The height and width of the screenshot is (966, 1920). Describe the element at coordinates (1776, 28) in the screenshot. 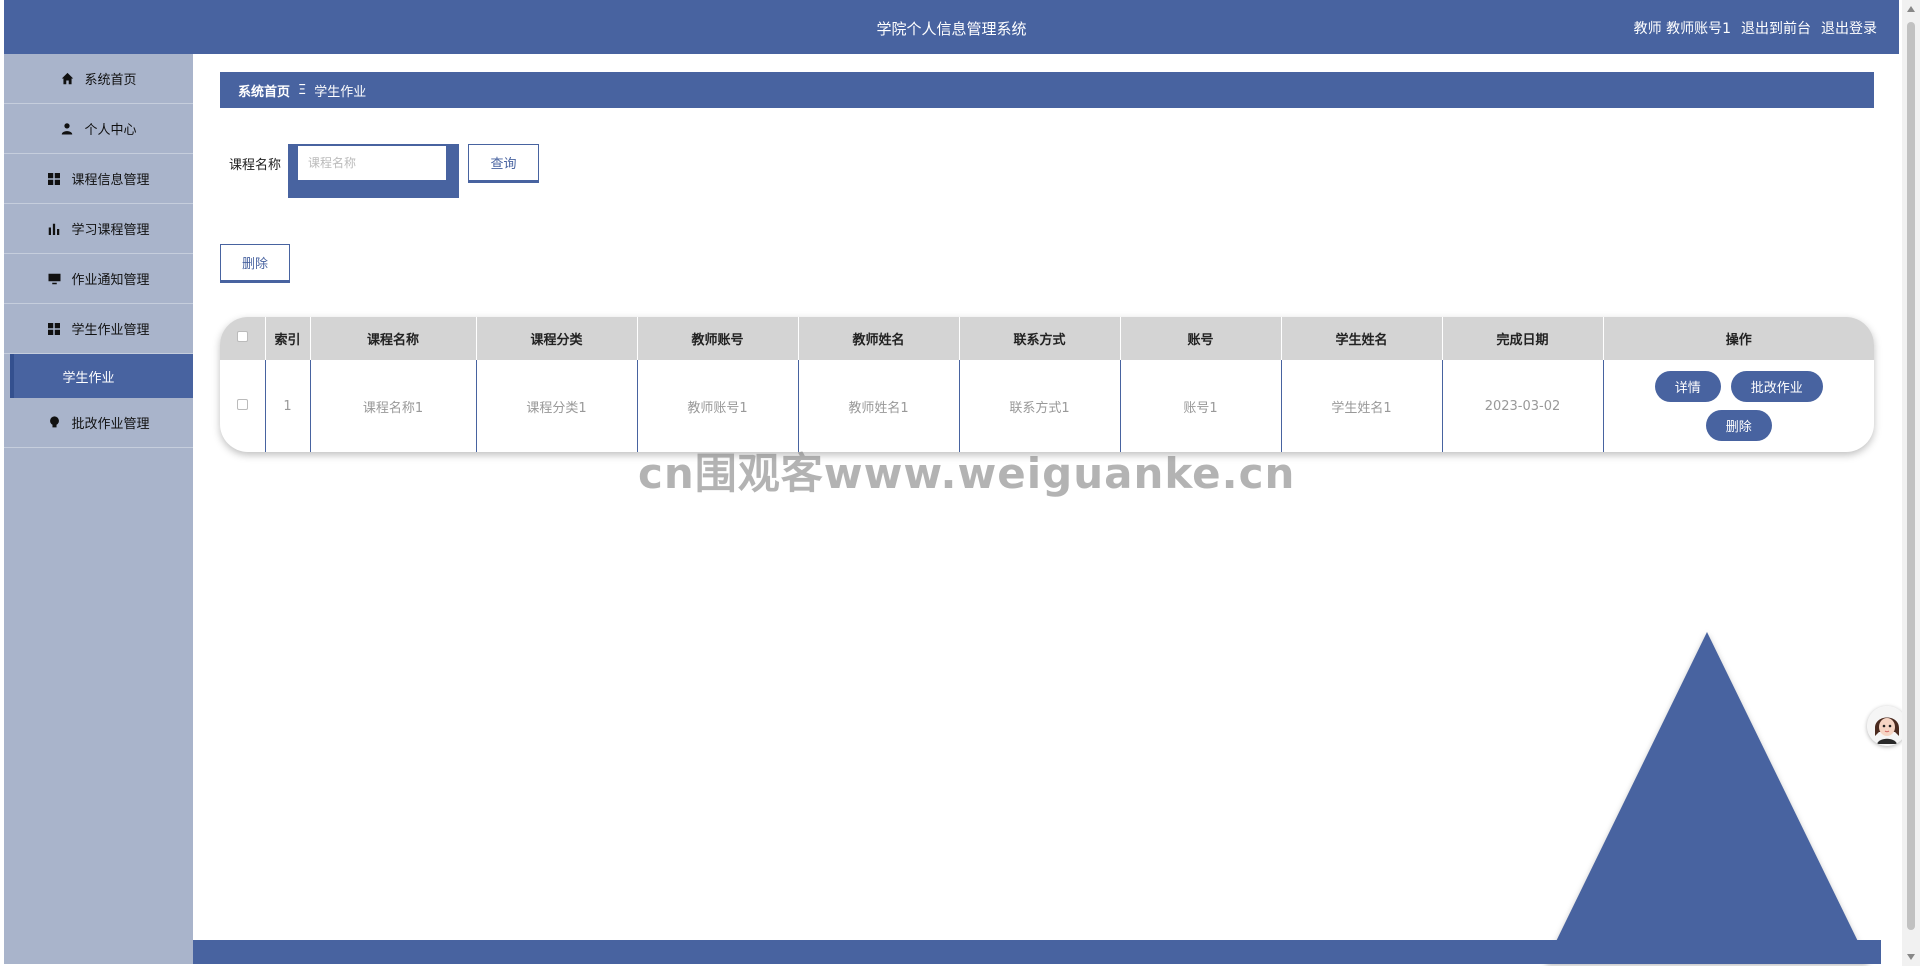

I see `exit-to-front-link: 退出到前台` at that location.